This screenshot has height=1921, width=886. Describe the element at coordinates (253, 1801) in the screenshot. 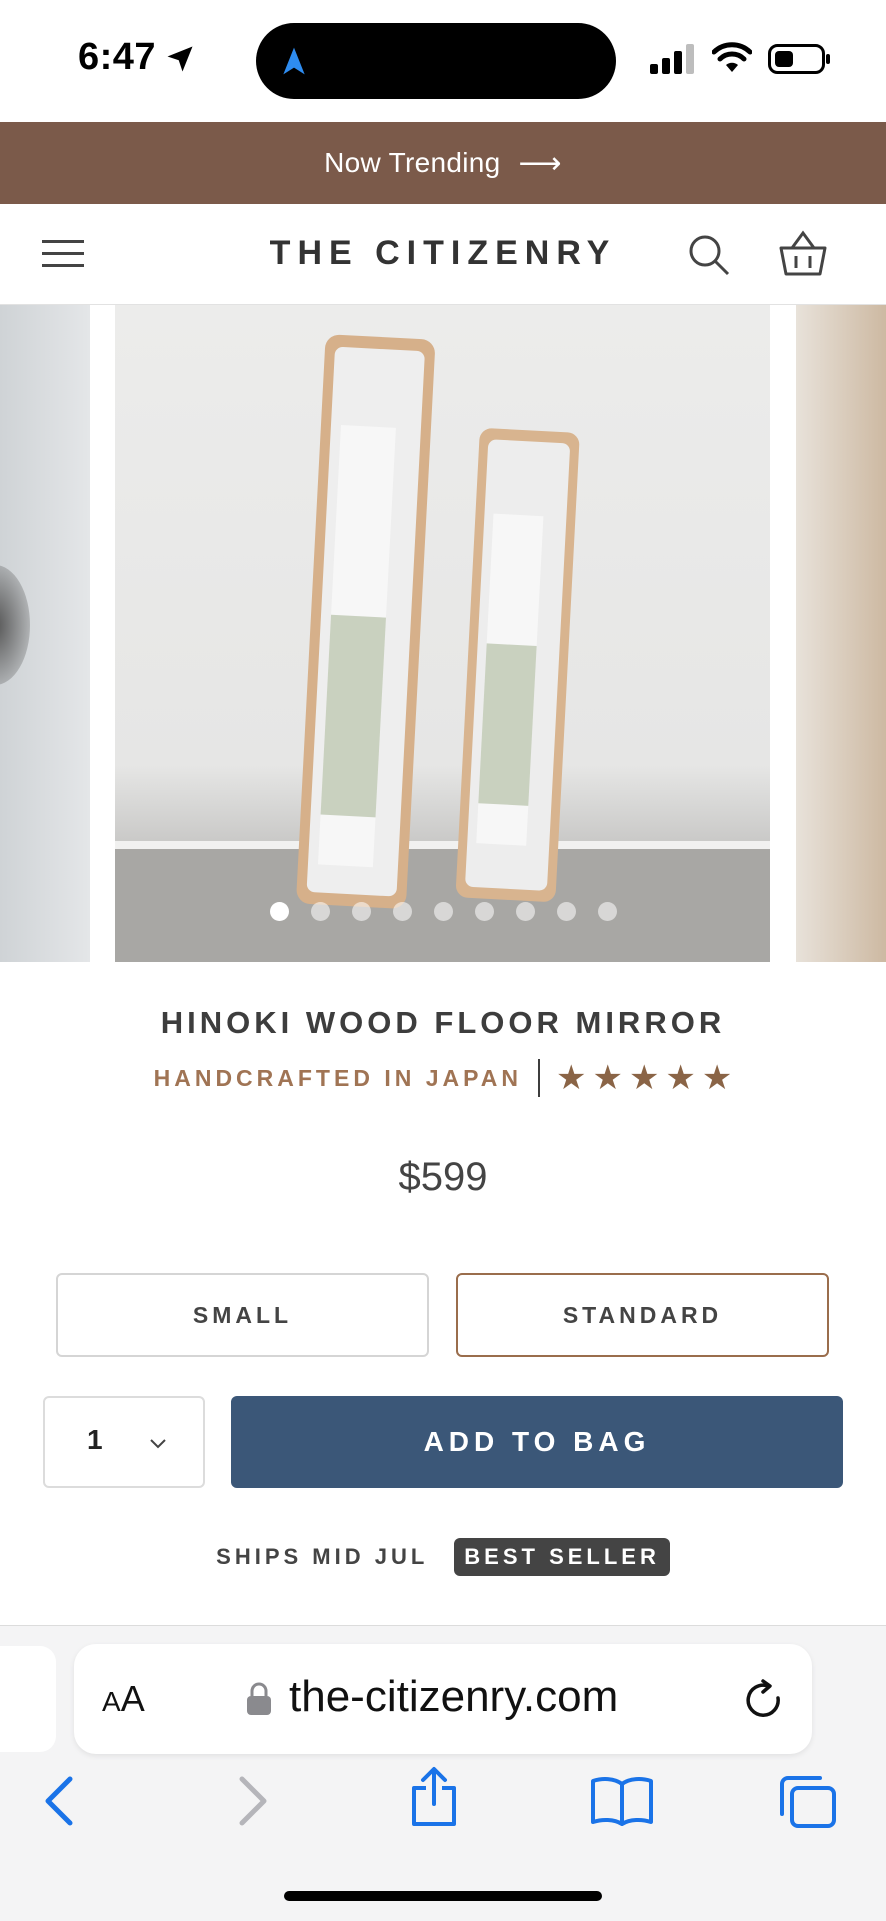

I see `forward-icon` at that location.